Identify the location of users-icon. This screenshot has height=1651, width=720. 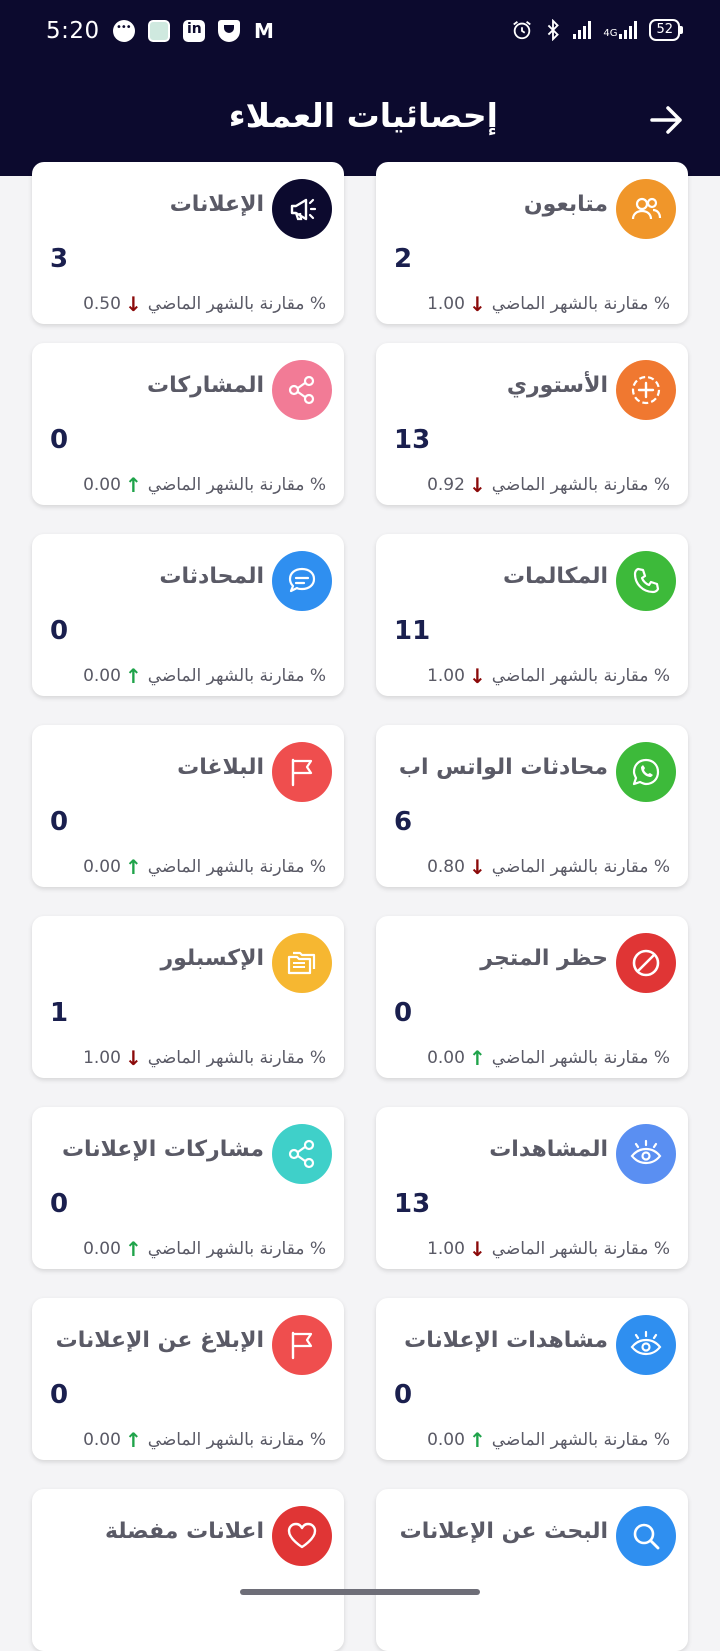
(646, 209).